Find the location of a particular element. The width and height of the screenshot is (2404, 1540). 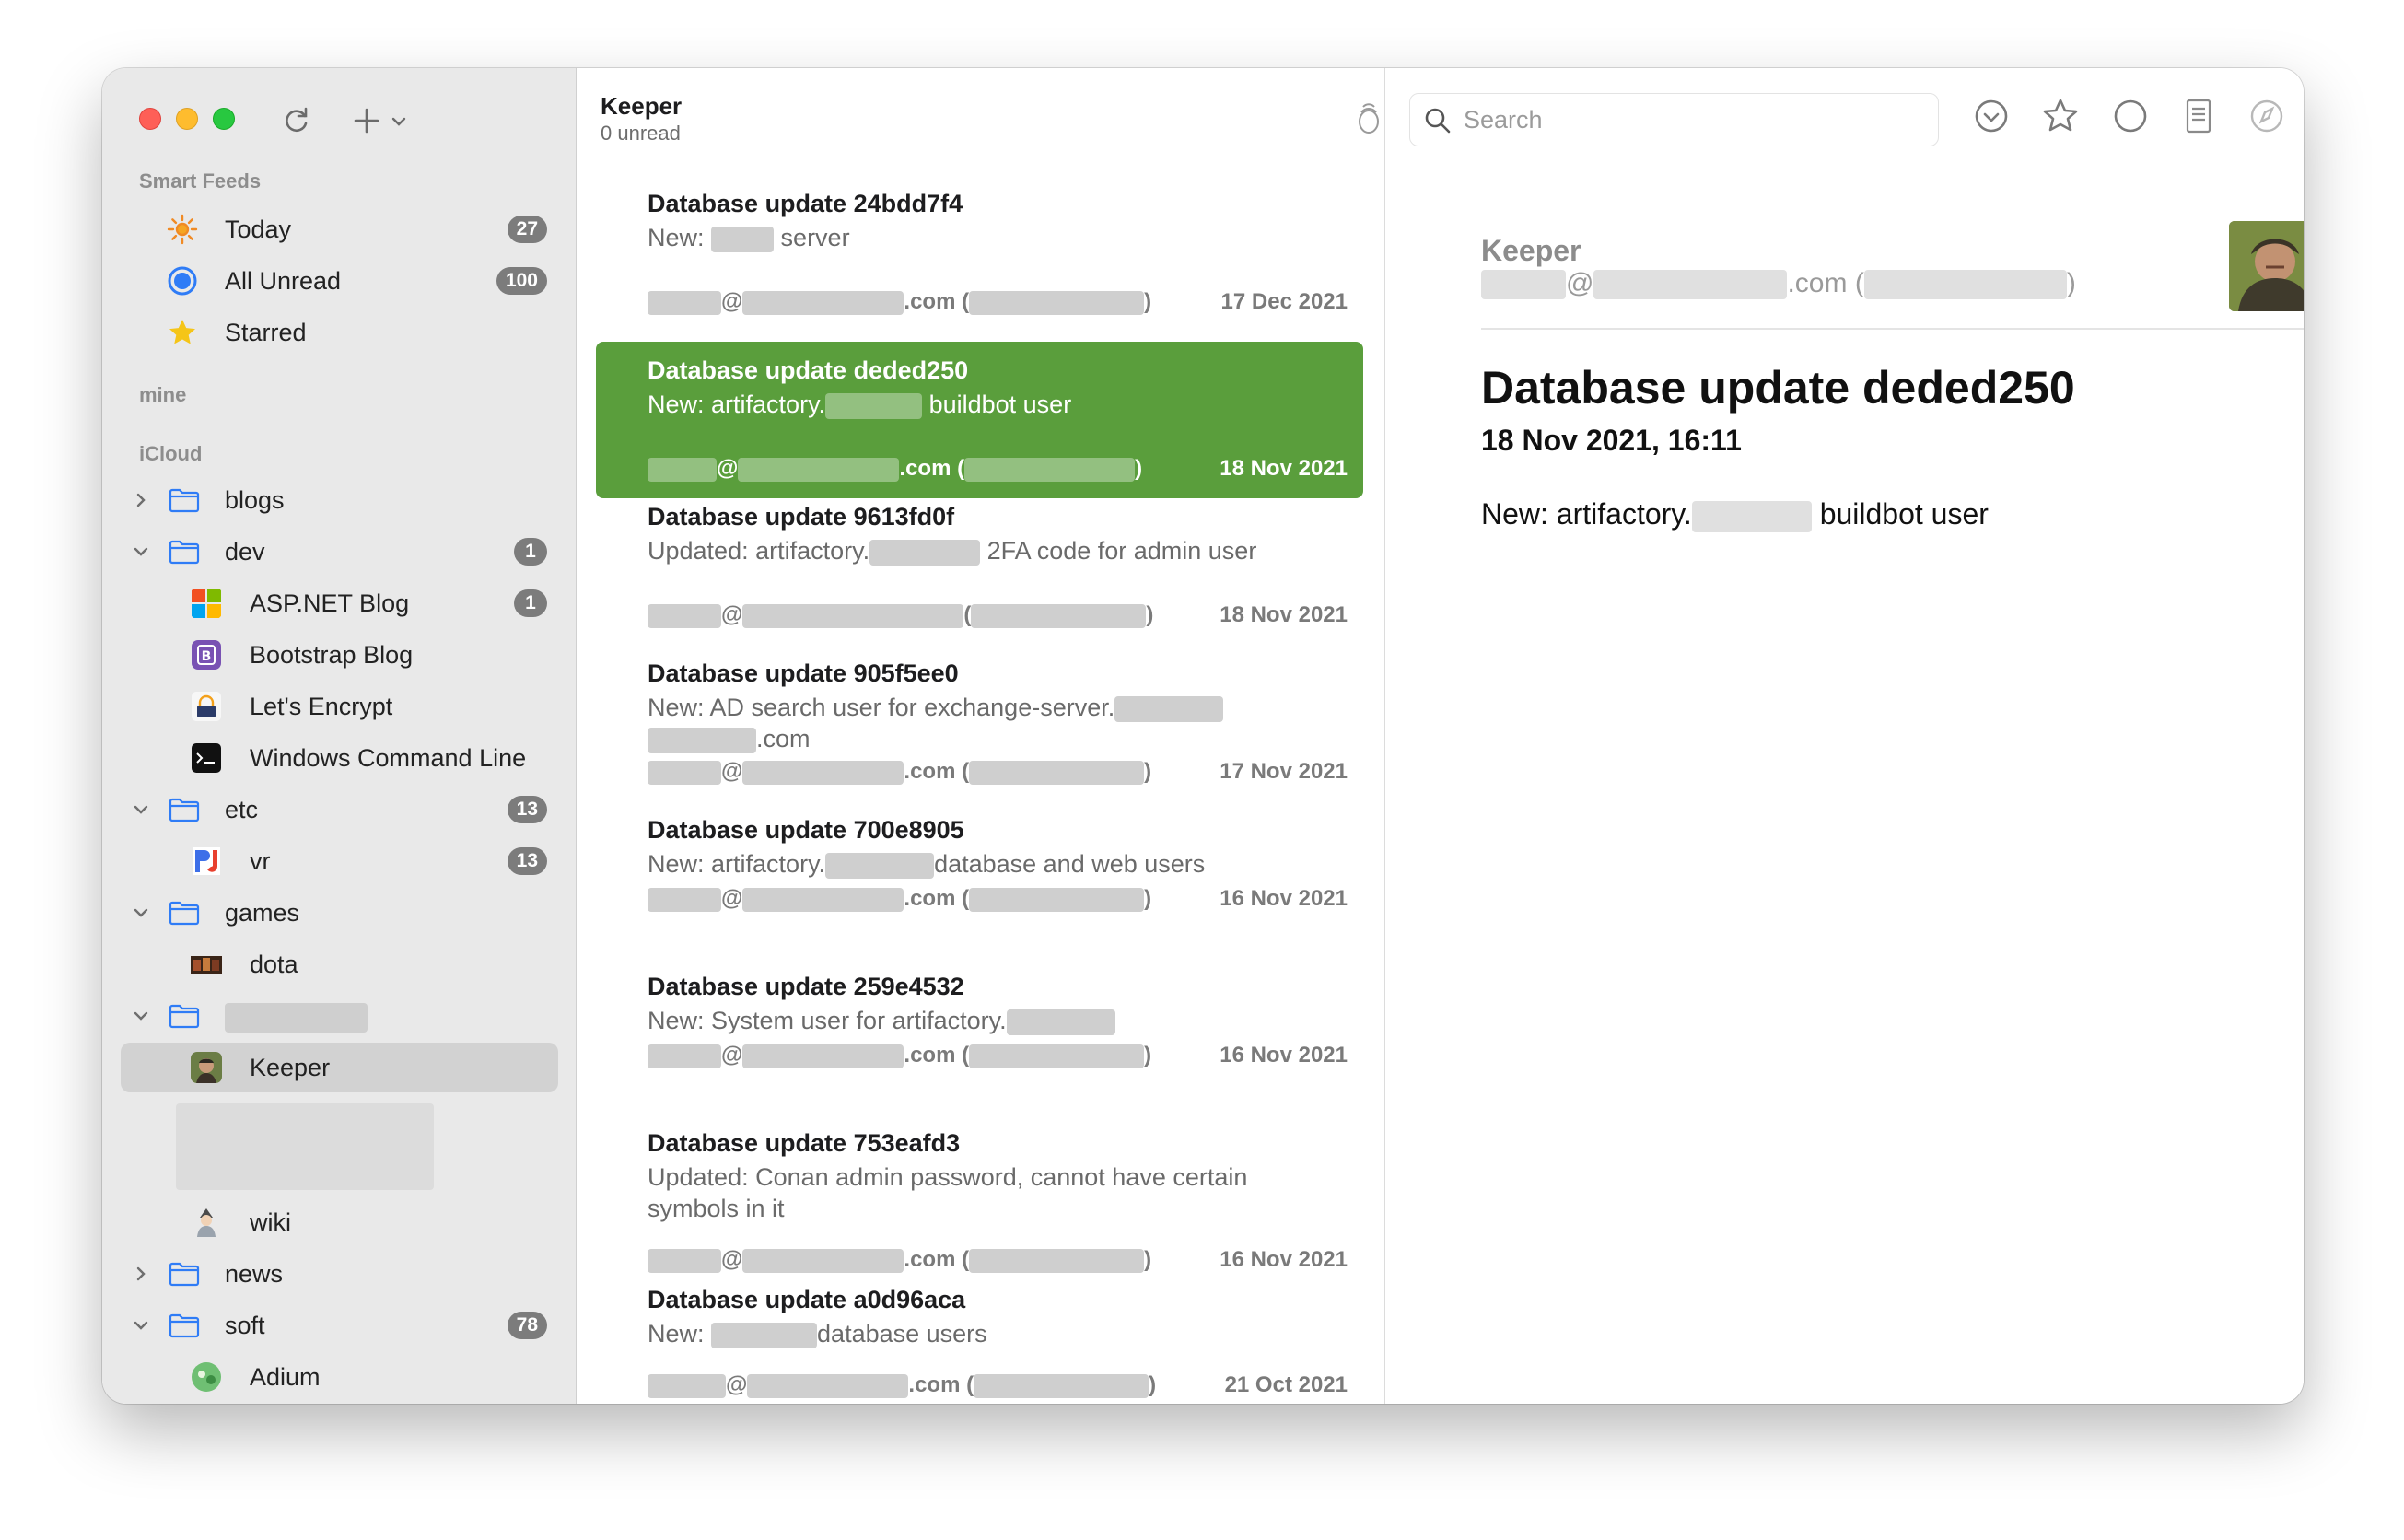

refresh-icon is located at coordinates (296, 119).